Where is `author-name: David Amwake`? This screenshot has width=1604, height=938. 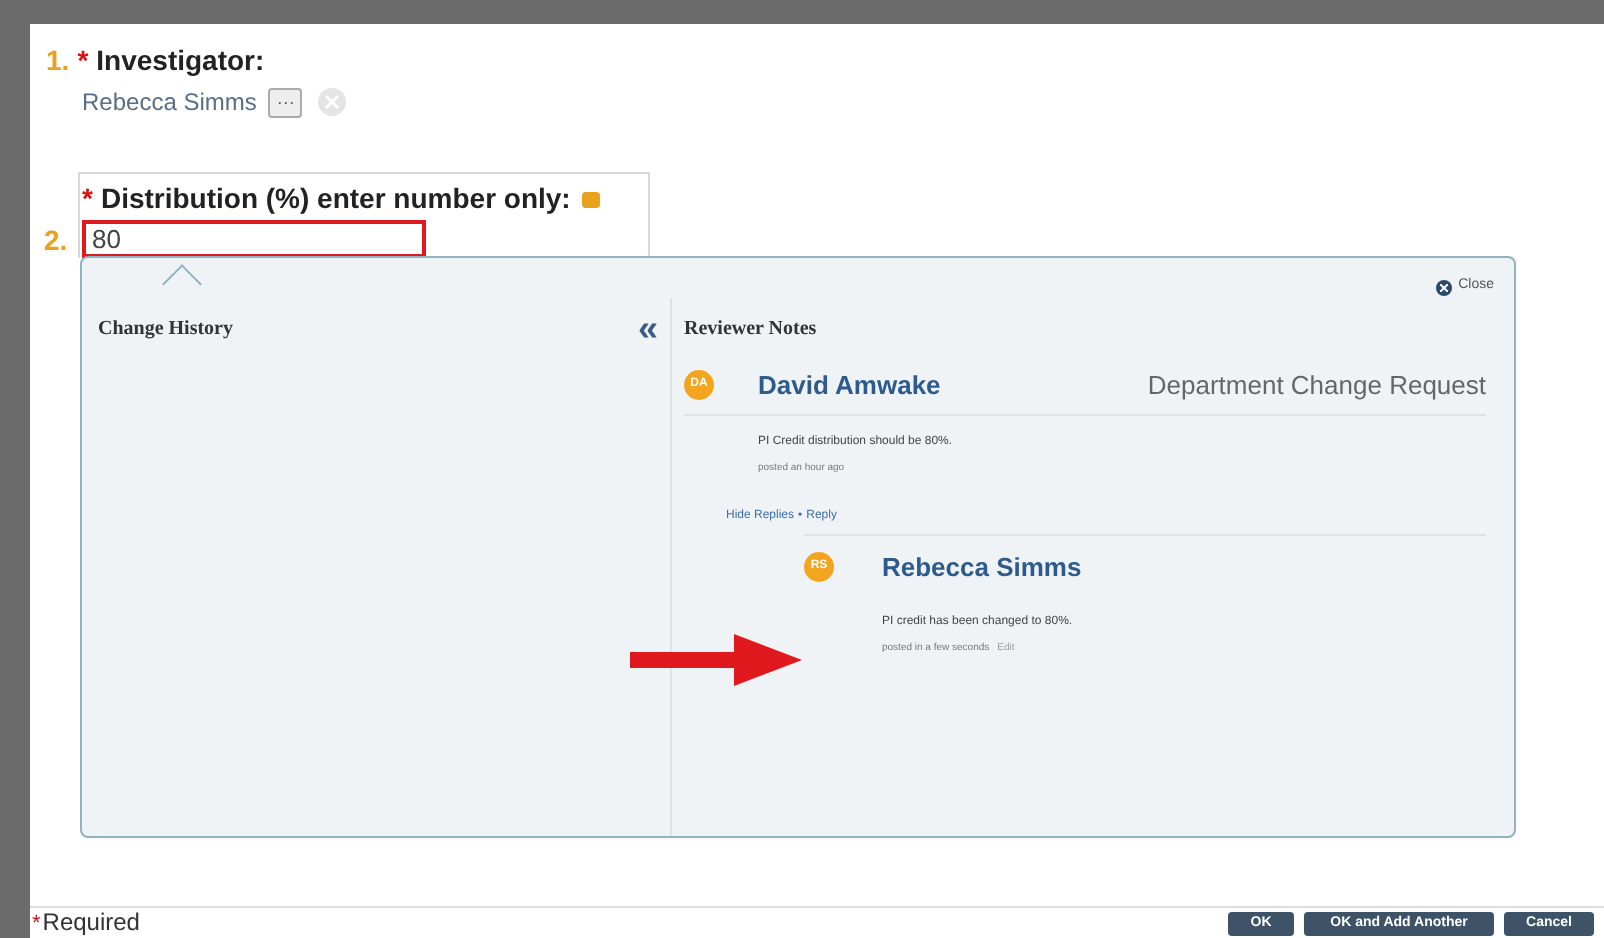
author-name: David Amwake is located at coordinates (849, 386).